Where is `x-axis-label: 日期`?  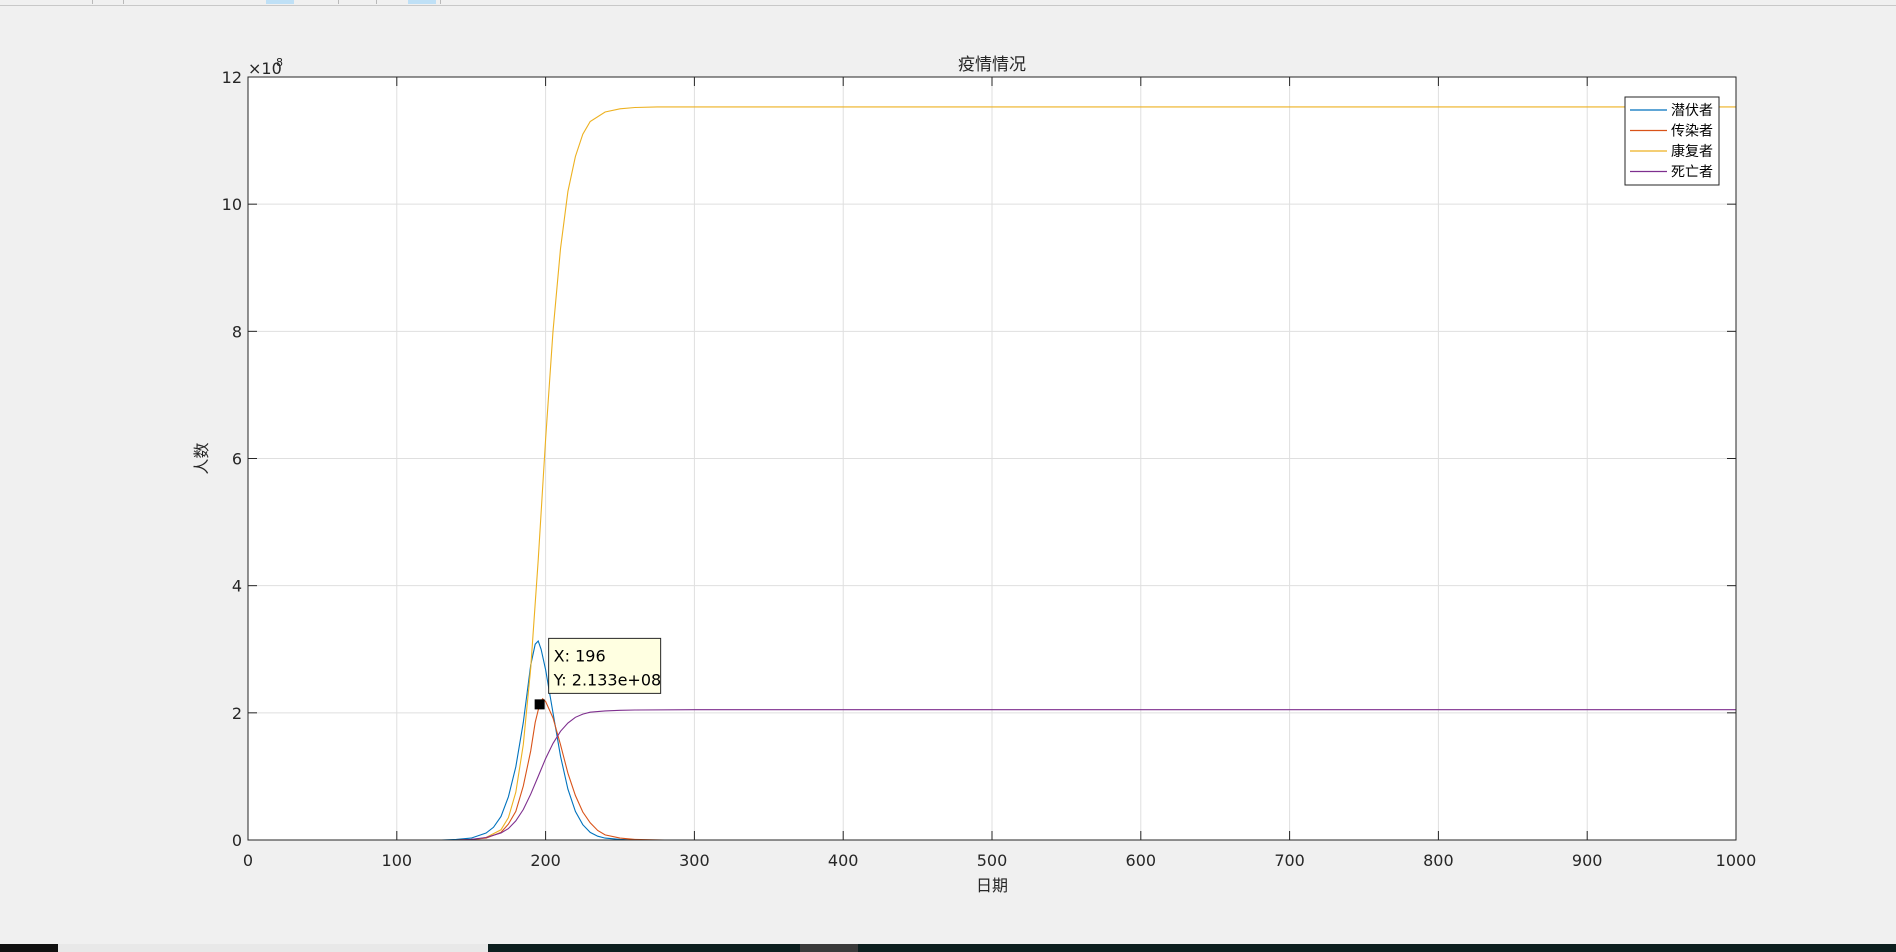 x-axis-label: 日期 is located at coordinates (992, 885).